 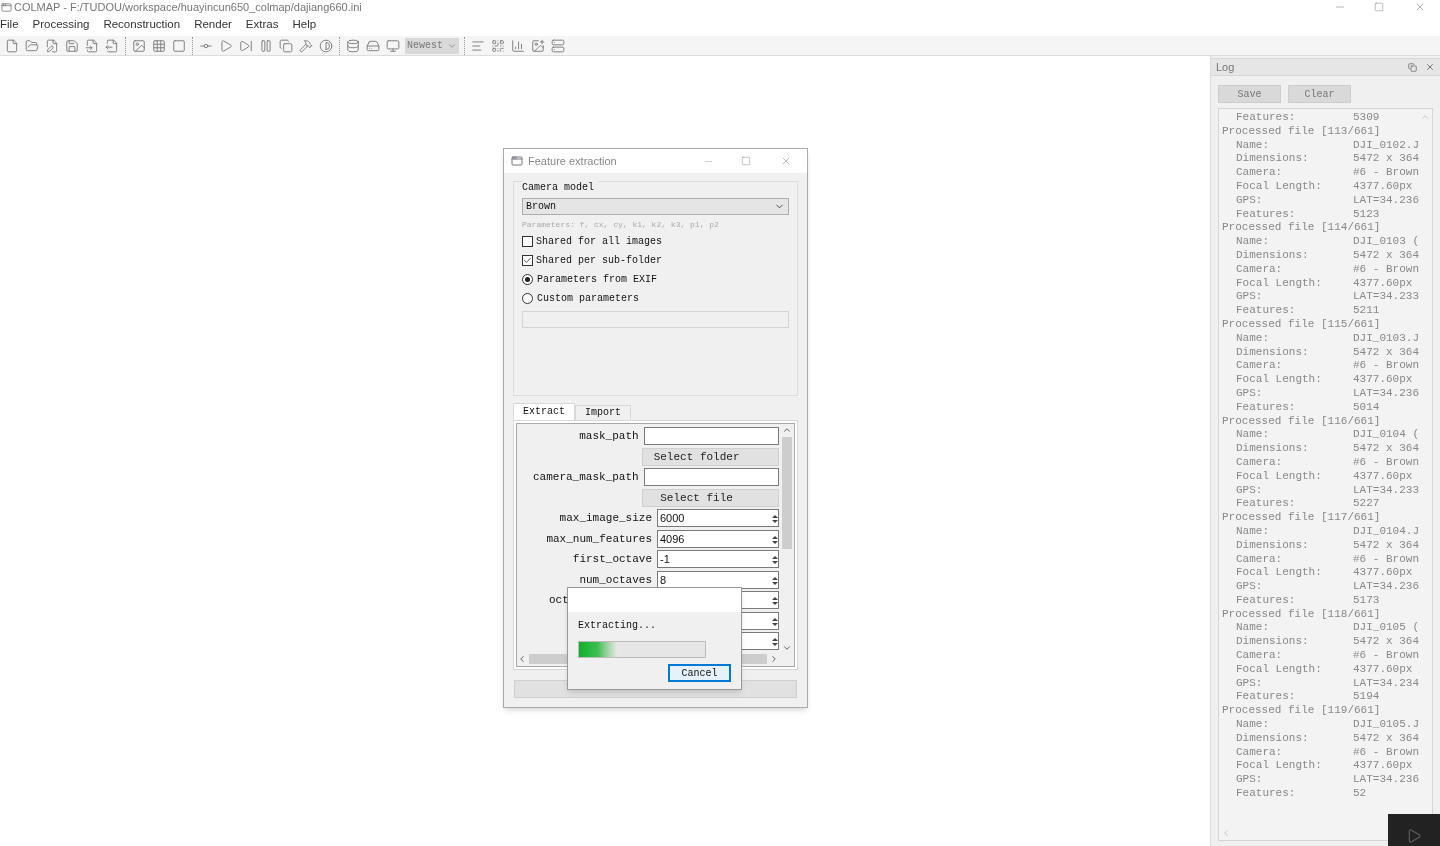 I want to click on custom-parameters-field, so click(x=655, y=319).